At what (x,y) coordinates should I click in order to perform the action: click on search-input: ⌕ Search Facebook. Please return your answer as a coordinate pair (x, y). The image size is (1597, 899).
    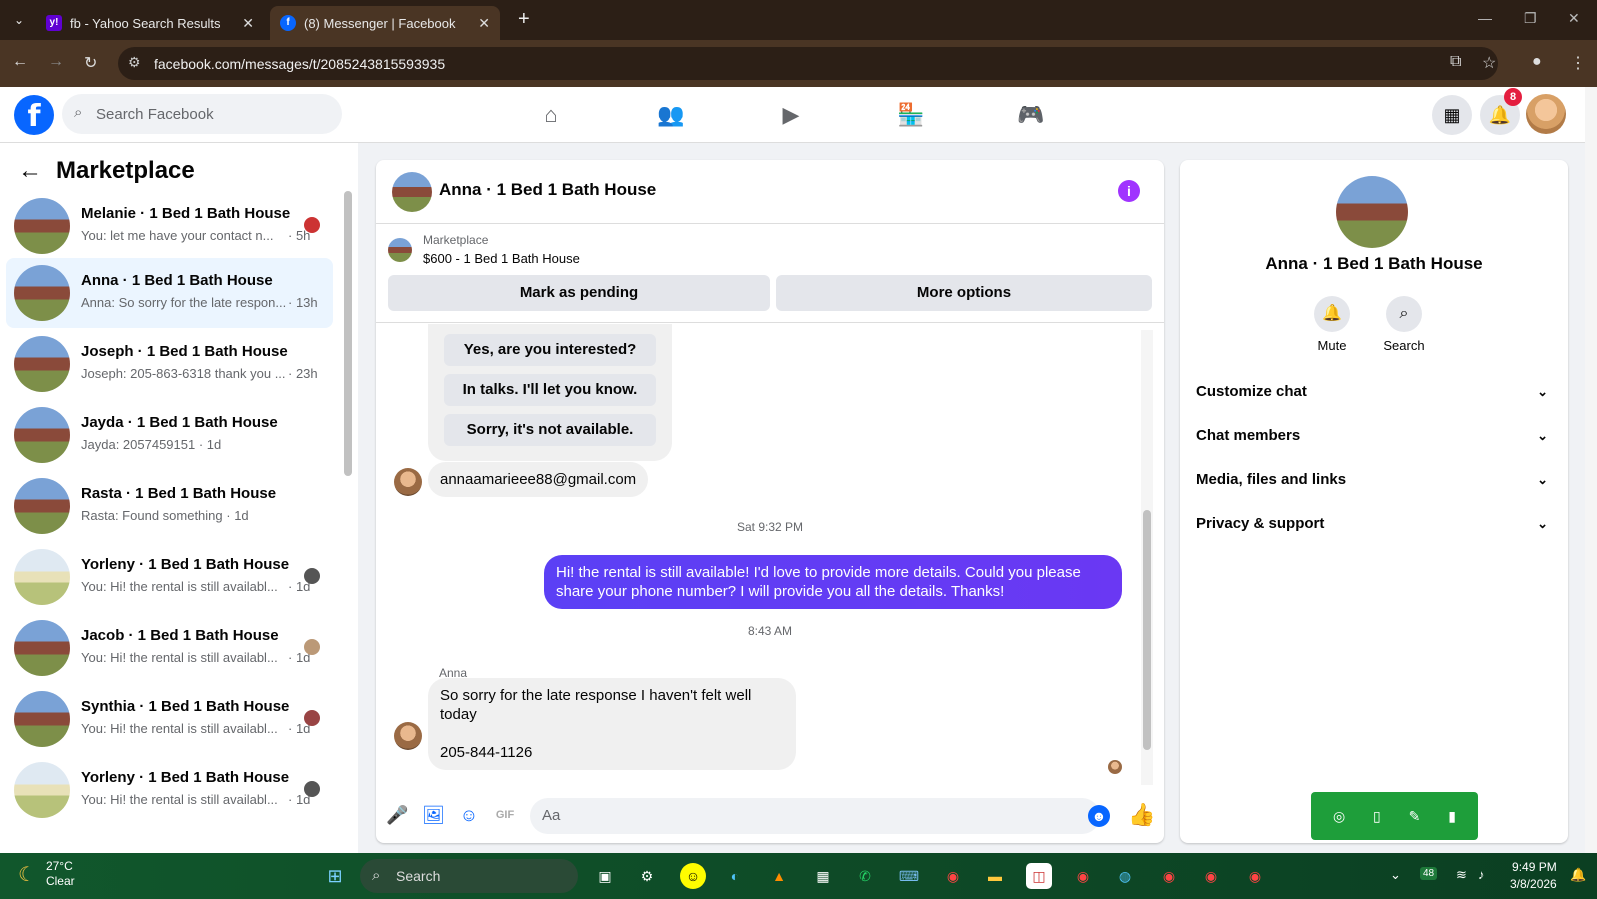
    Looking at the image, I should click on (202, 114).